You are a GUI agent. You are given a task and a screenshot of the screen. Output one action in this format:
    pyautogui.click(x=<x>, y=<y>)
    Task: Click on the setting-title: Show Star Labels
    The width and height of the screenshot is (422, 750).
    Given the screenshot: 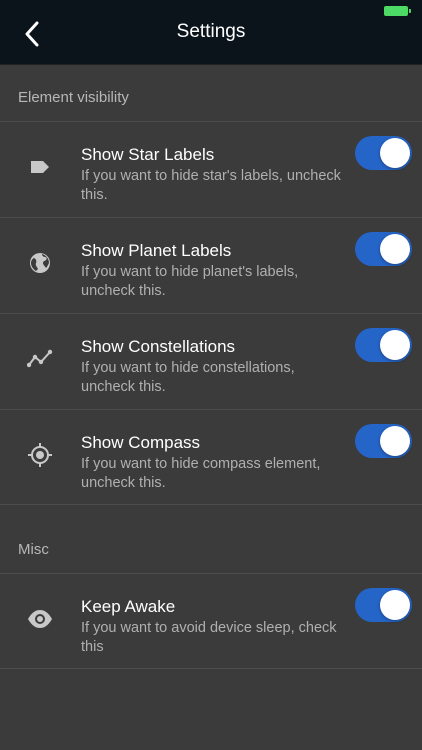 What is the action you would take?
    pyautogui.click(x=148, y=154)
    